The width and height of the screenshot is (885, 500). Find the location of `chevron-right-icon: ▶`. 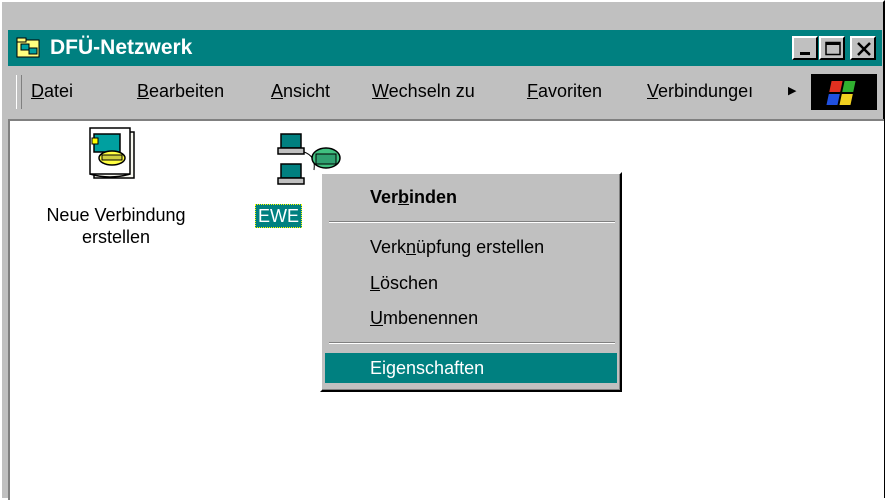

chevron-right-icon: ▶ is located at coordinates (792, 90).